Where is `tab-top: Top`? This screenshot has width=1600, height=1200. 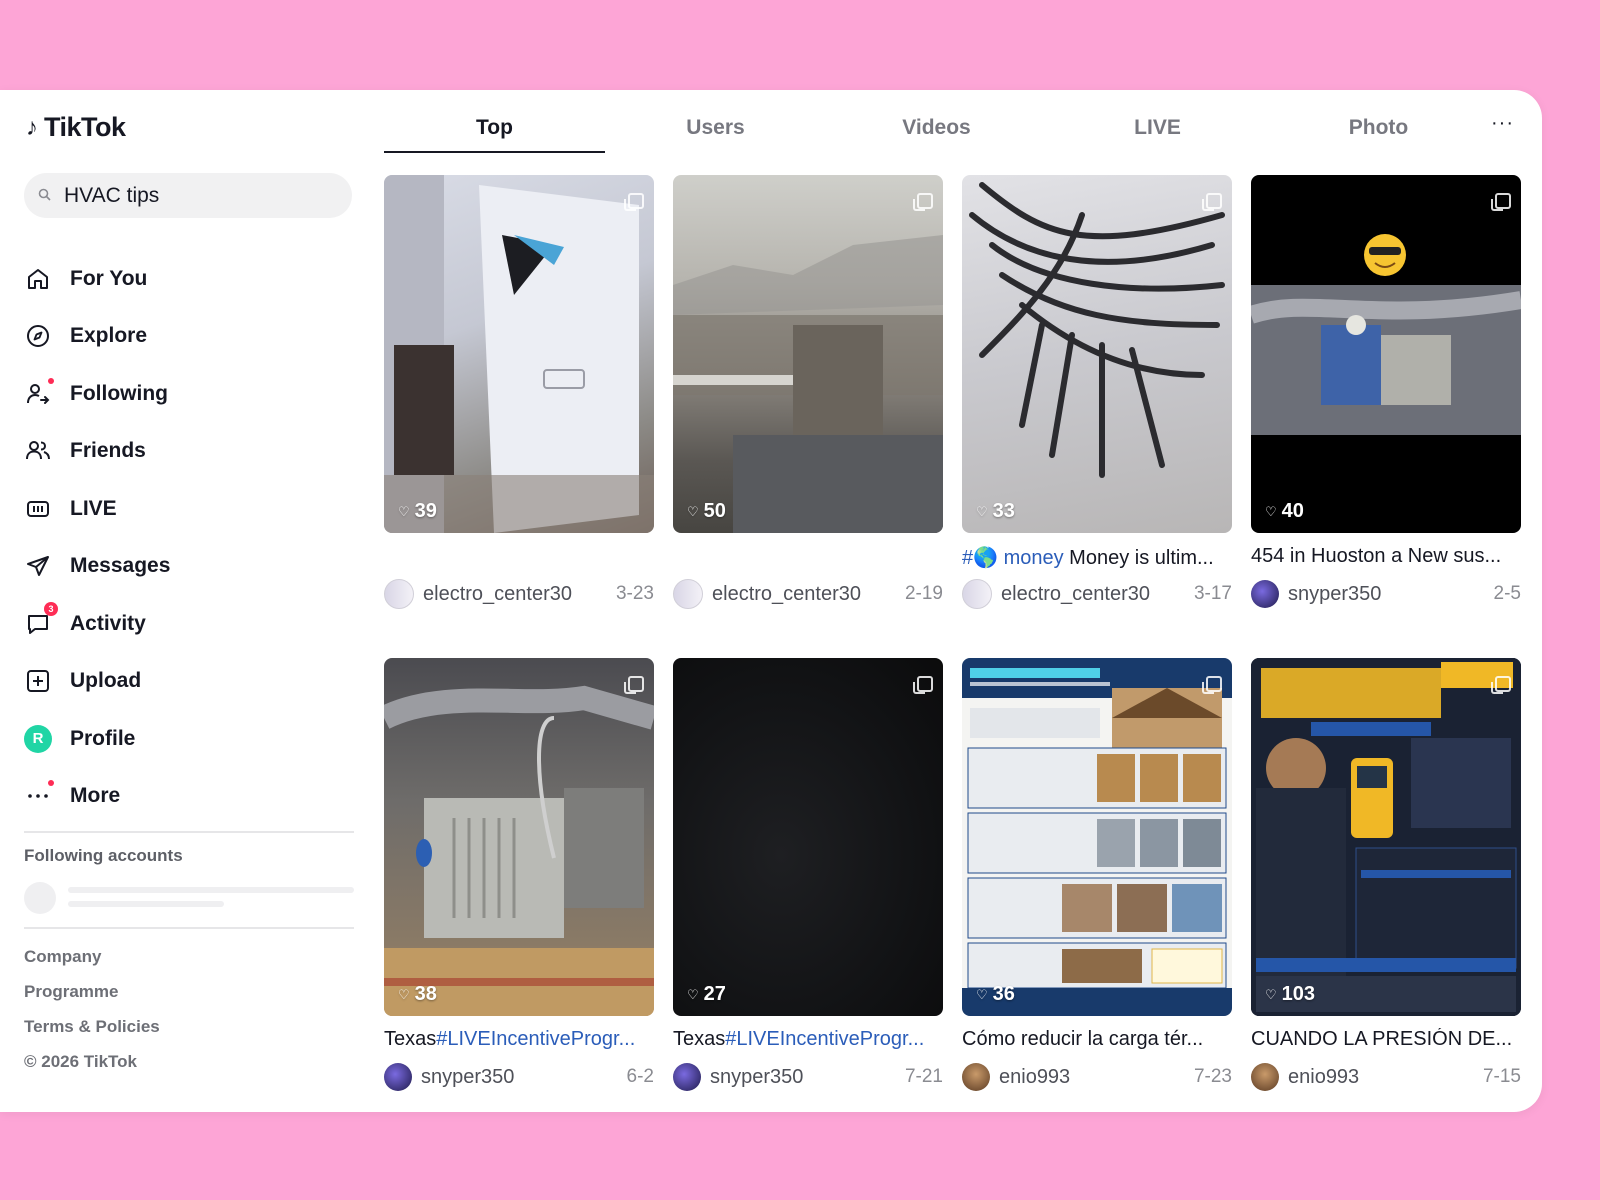
tab-top: Top is located at coordinates (494, 128).